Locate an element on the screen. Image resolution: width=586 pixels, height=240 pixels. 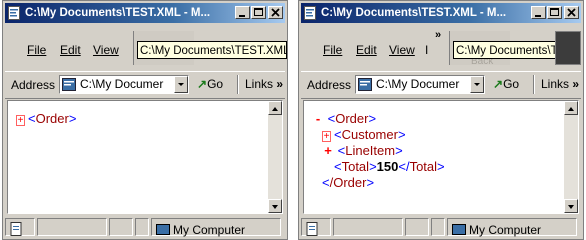
total-value: 150 is located at coordinates (387, 166).